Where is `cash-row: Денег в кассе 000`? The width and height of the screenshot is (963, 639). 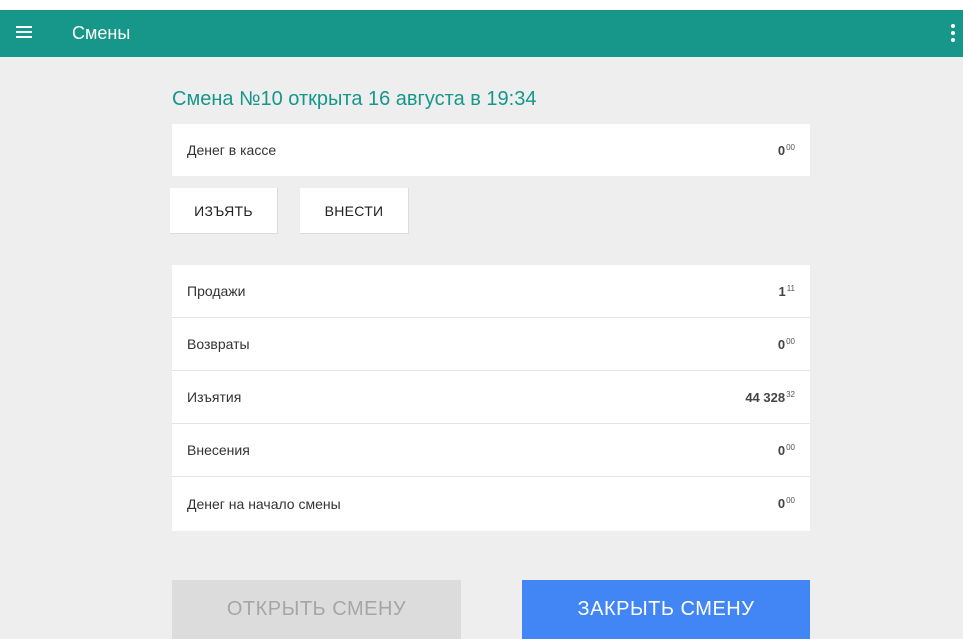
cash-row: Денег в кассе 000 is located at coordinates (491, 150).